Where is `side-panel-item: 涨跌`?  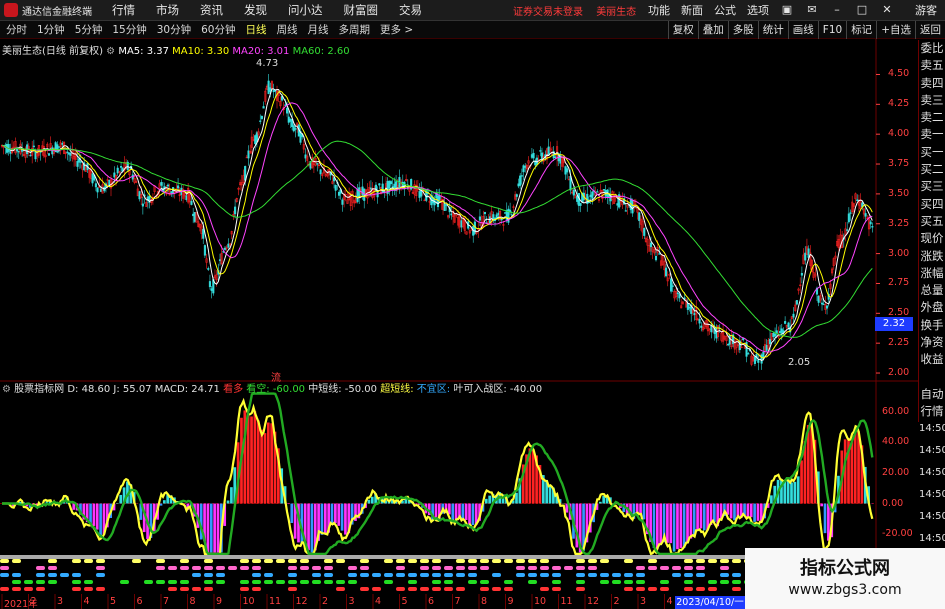 side-panel-item: 涨跌 is located at coordinates (932, 256).